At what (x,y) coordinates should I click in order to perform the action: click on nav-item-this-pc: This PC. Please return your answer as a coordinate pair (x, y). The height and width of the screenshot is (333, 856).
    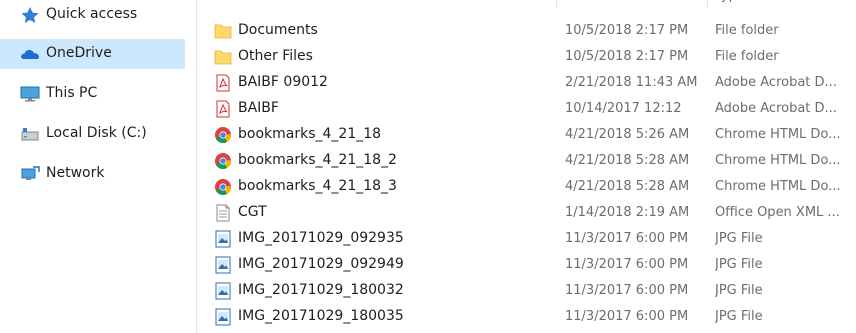
    Looking at the image, I should click on (92, 94).